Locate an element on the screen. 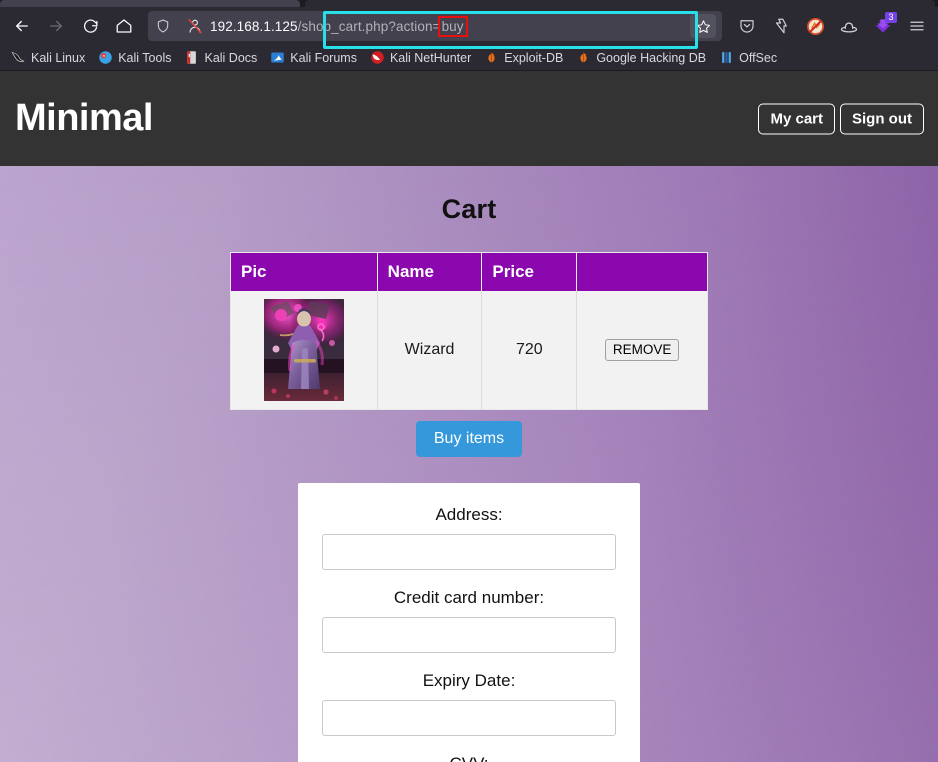  kali-dragon-icon is located at coordinates (18, 57).